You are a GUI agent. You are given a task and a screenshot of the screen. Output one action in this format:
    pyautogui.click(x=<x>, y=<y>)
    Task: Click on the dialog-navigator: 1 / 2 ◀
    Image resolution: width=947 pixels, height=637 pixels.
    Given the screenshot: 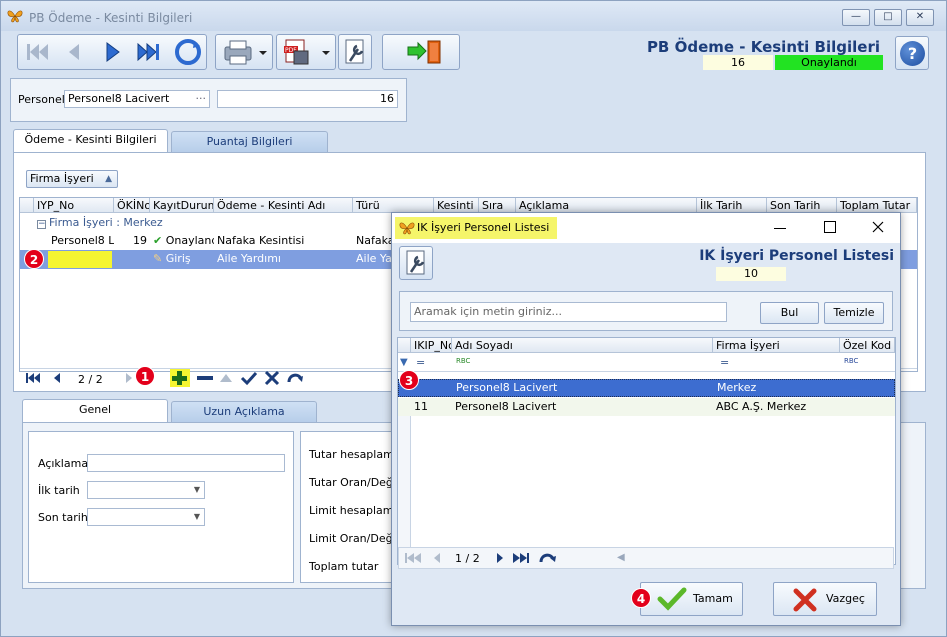 What is the action you would take?
    pyautogui.click(x=646, y=558)
    